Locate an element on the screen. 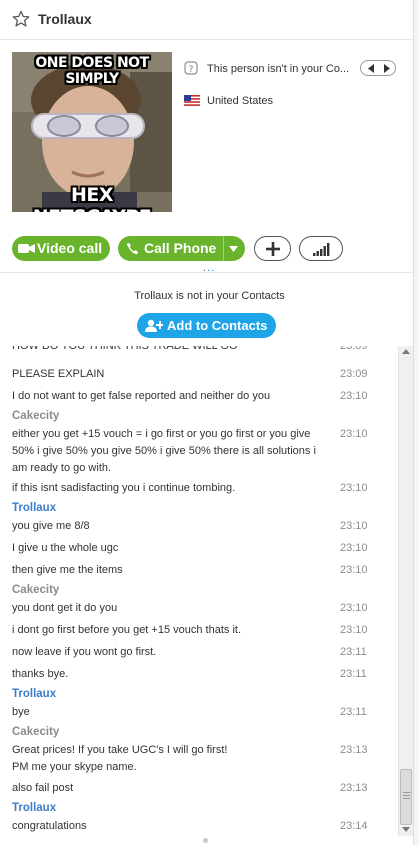 The width and height of the screenshot is (419, 845). message-text: you give me 8/8 is located at coordinates (51, 526).